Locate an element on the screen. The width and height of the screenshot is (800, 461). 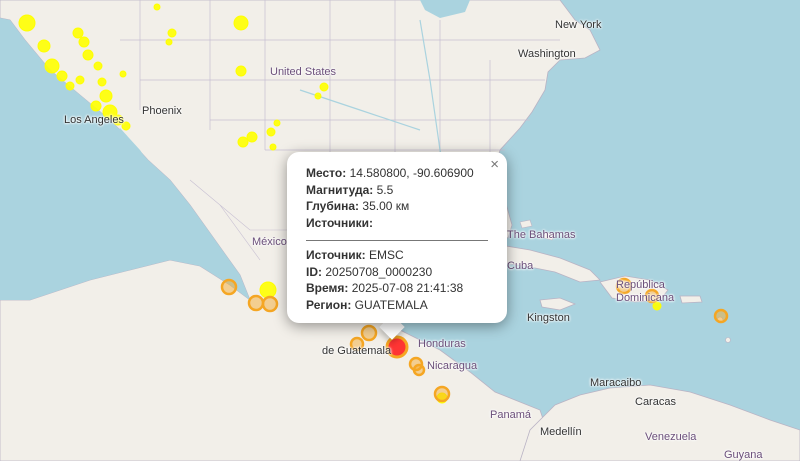
city-label-medellin: Medellín is located at coordinates (561, 432).